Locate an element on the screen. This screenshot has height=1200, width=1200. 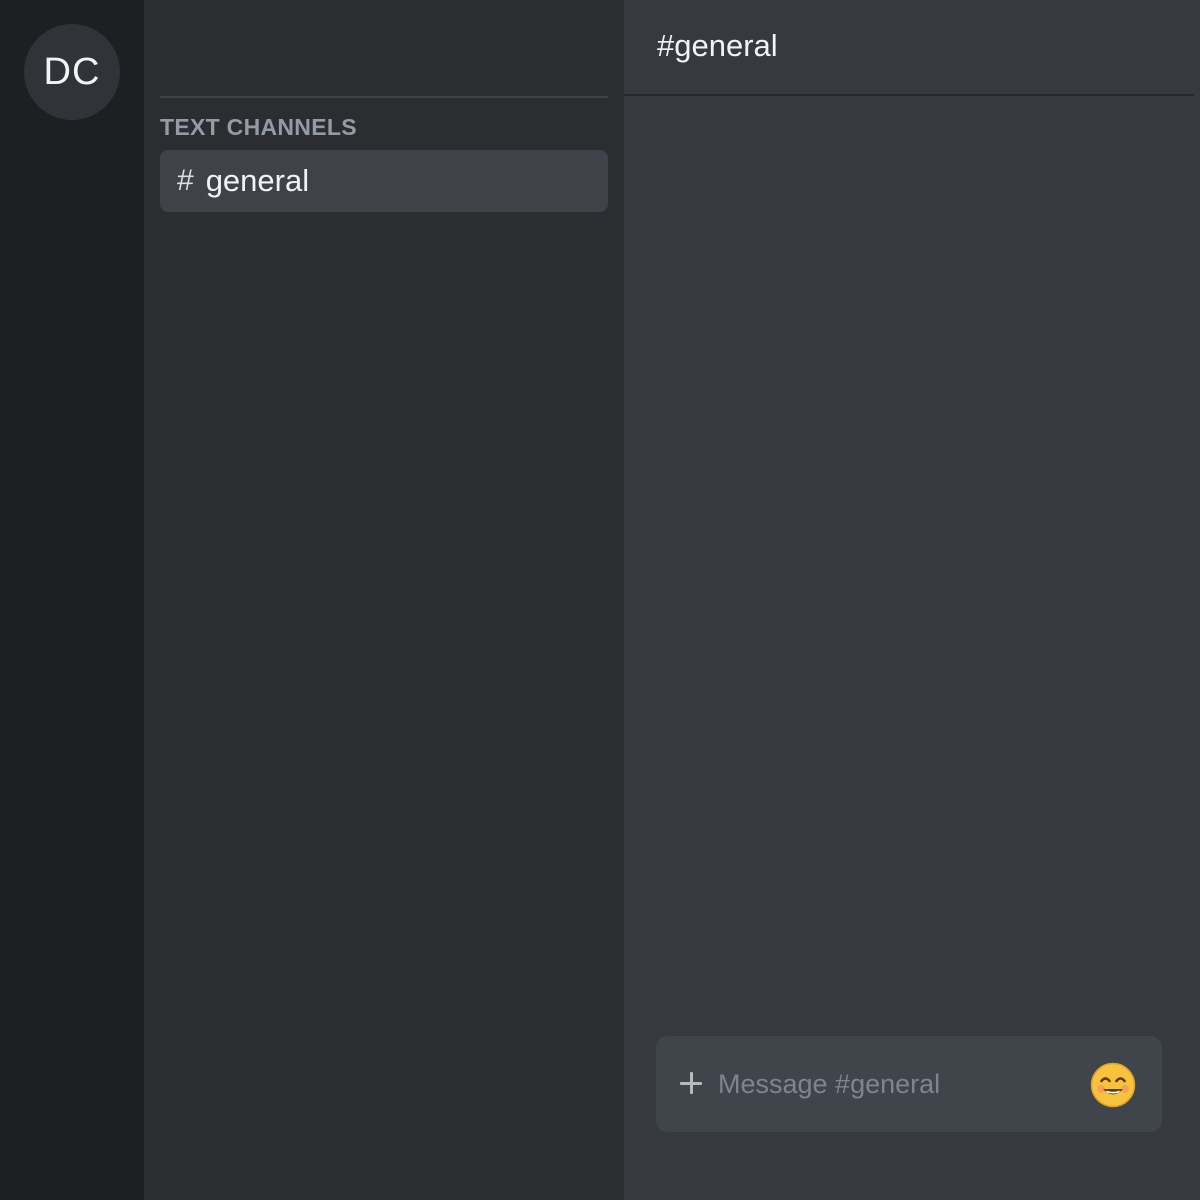
server-icon-dc: DC is located at coordinates (72, 72).